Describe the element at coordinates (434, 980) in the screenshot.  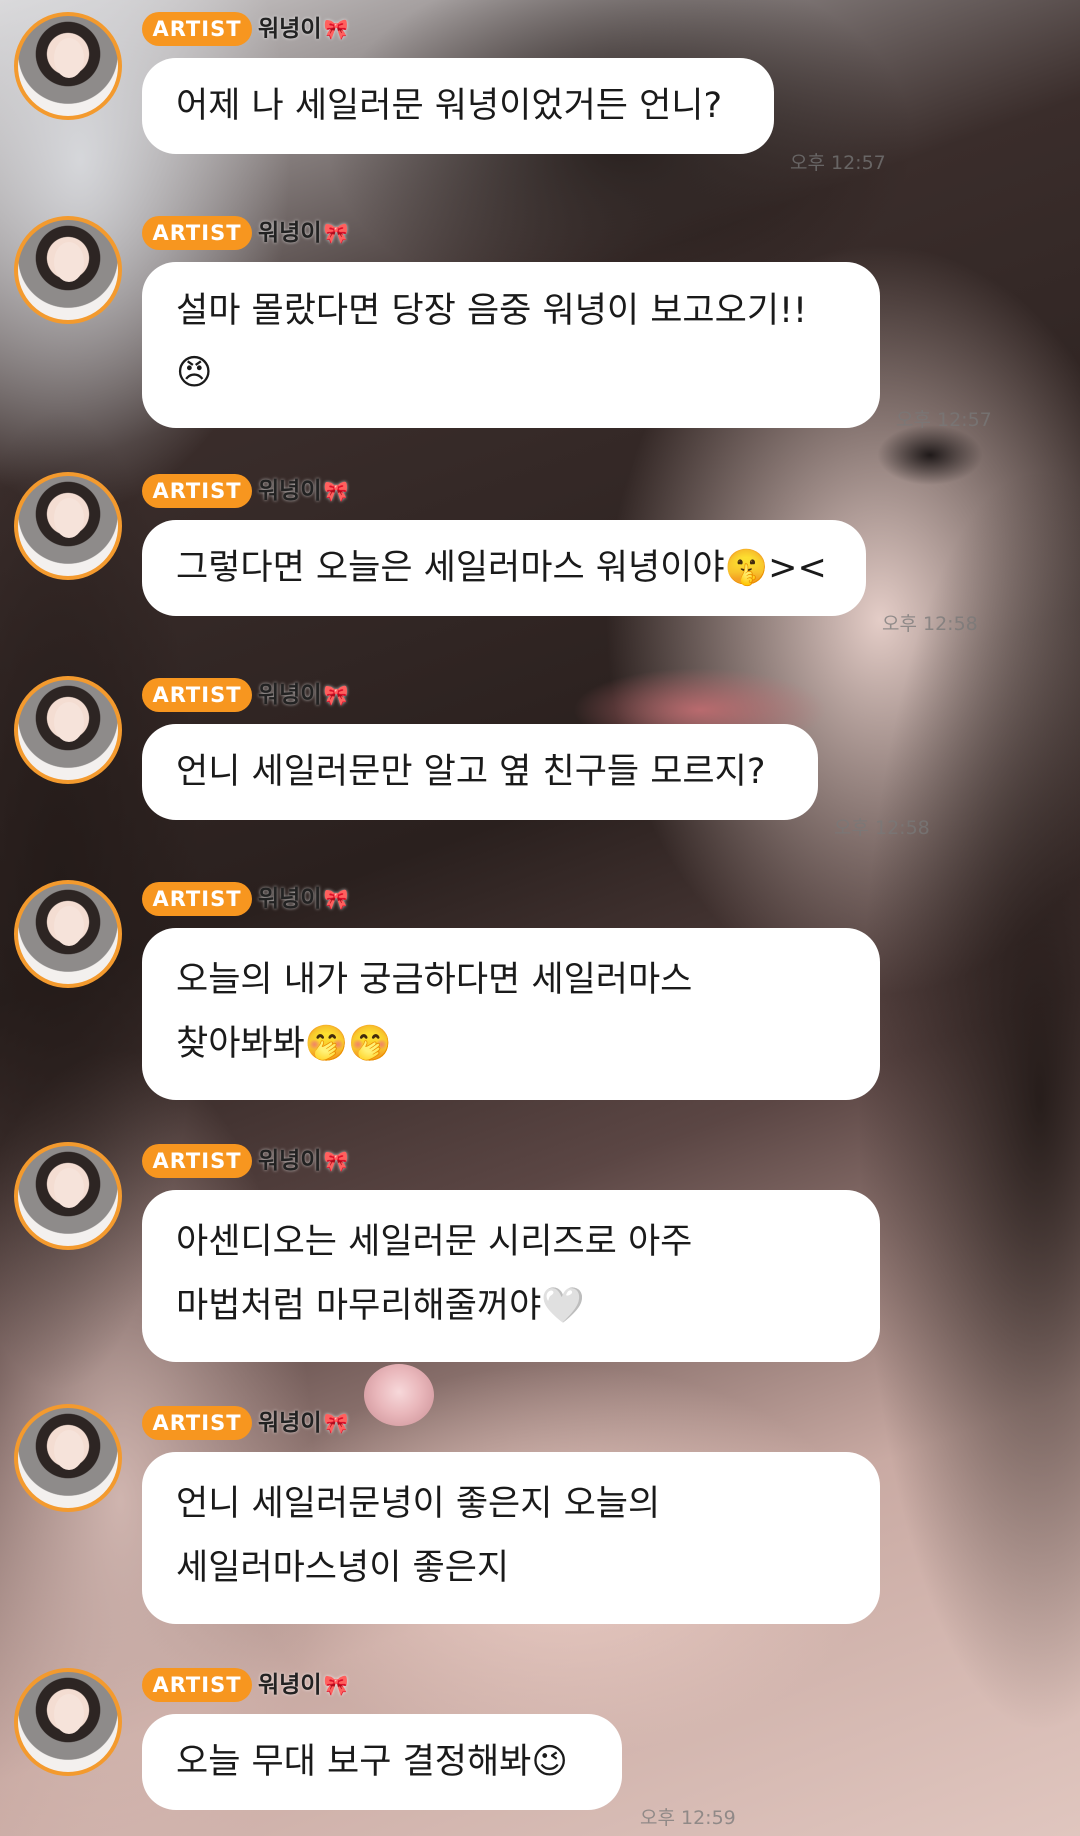
I see `message-text: 오늘의 내가 궁금하다면 세일러마스` at that location.